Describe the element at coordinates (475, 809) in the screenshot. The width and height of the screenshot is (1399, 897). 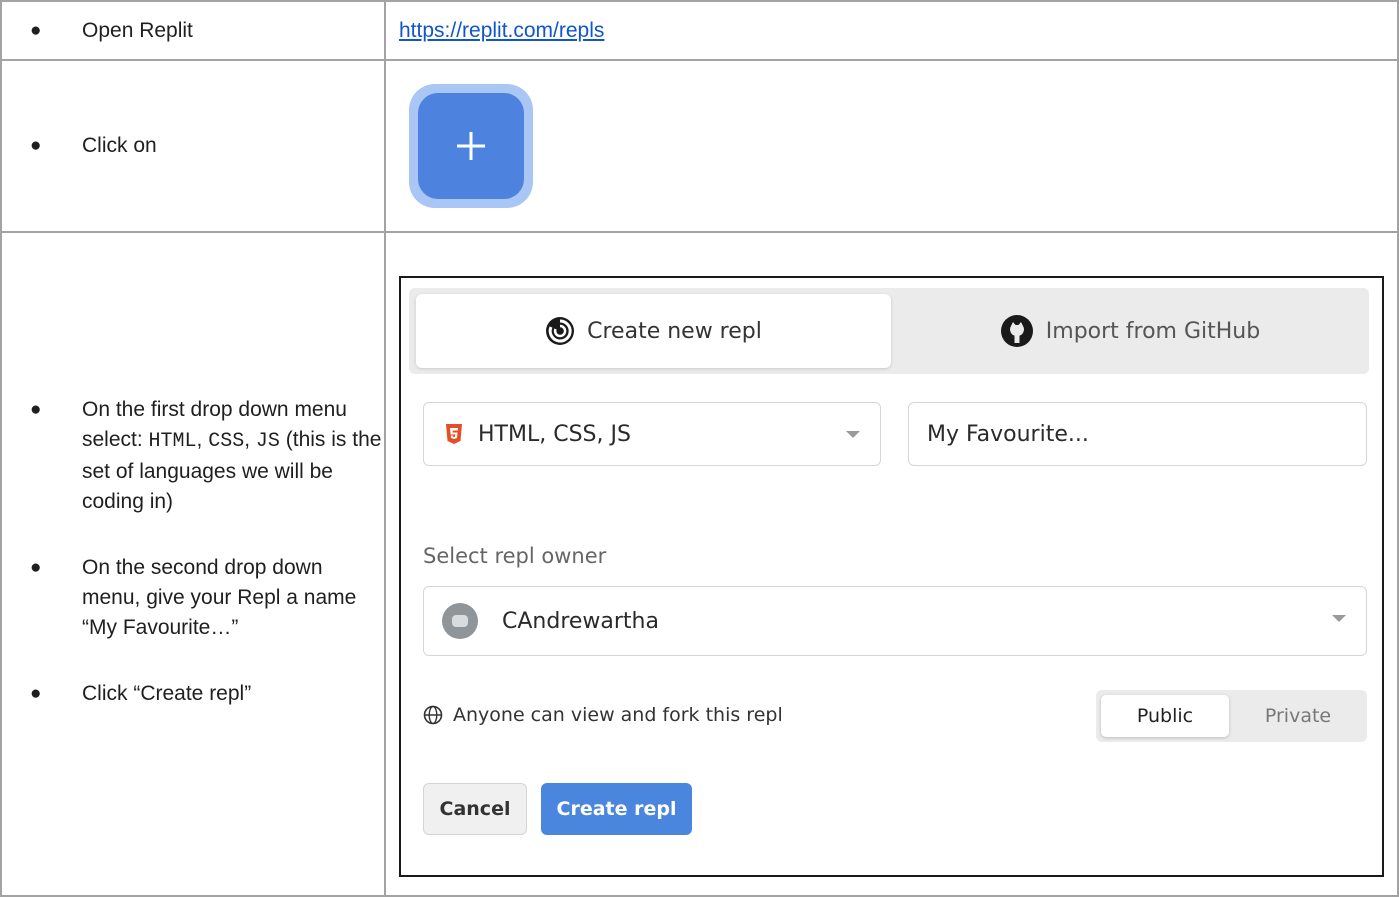
I see `cancel-button: Cancel` at that location.